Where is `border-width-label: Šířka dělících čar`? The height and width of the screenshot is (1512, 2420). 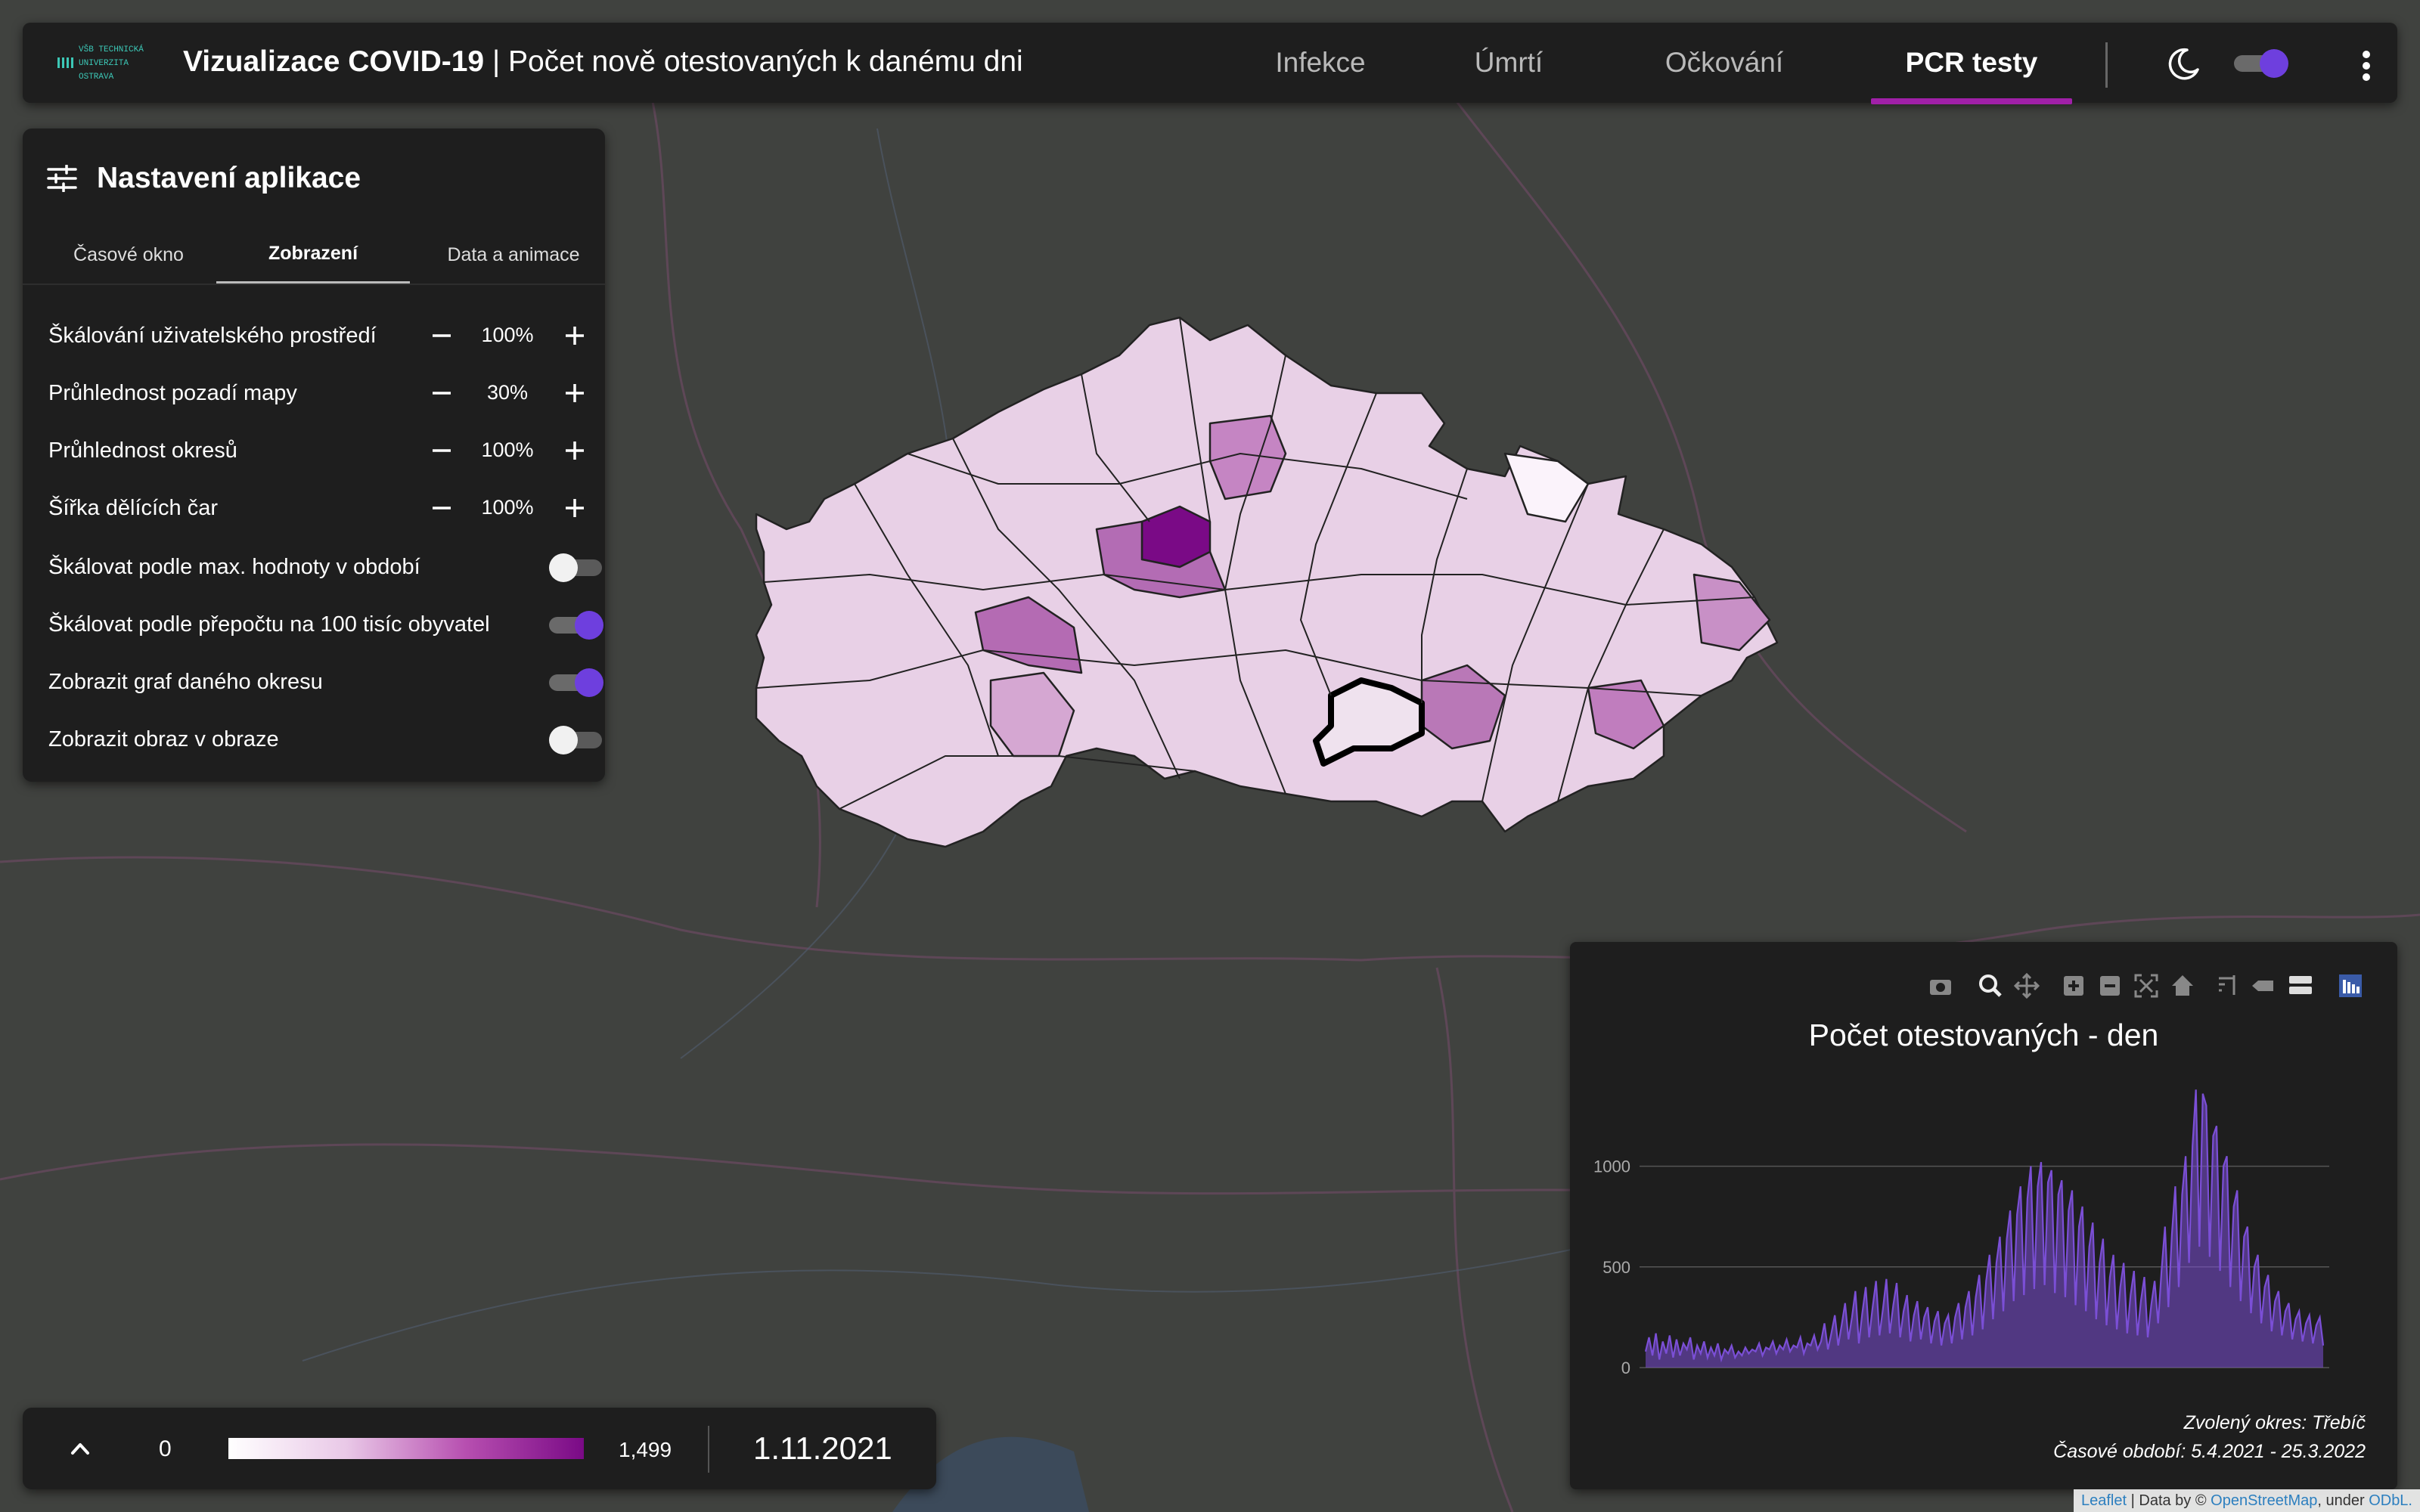 border-width-label: Šířka dělících čar is located at coordinates (133, 508).